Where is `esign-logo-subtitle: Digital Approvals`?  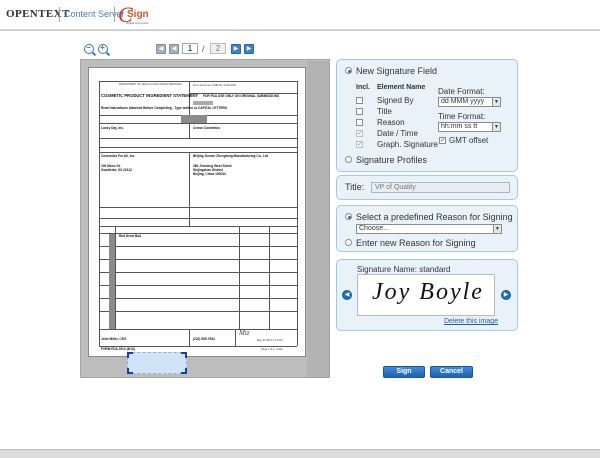 esign-logo-subtitle: Digital Approvals is located at coordinates (137, 23).